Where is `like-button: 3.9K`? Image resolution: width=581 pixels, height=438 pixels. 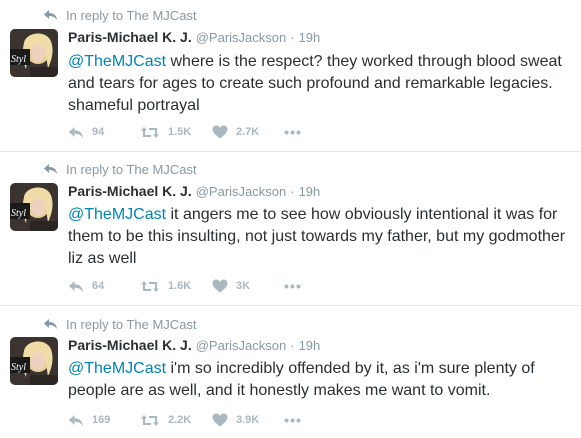 like-button: 3.9K is located at coordinates (248, 420).